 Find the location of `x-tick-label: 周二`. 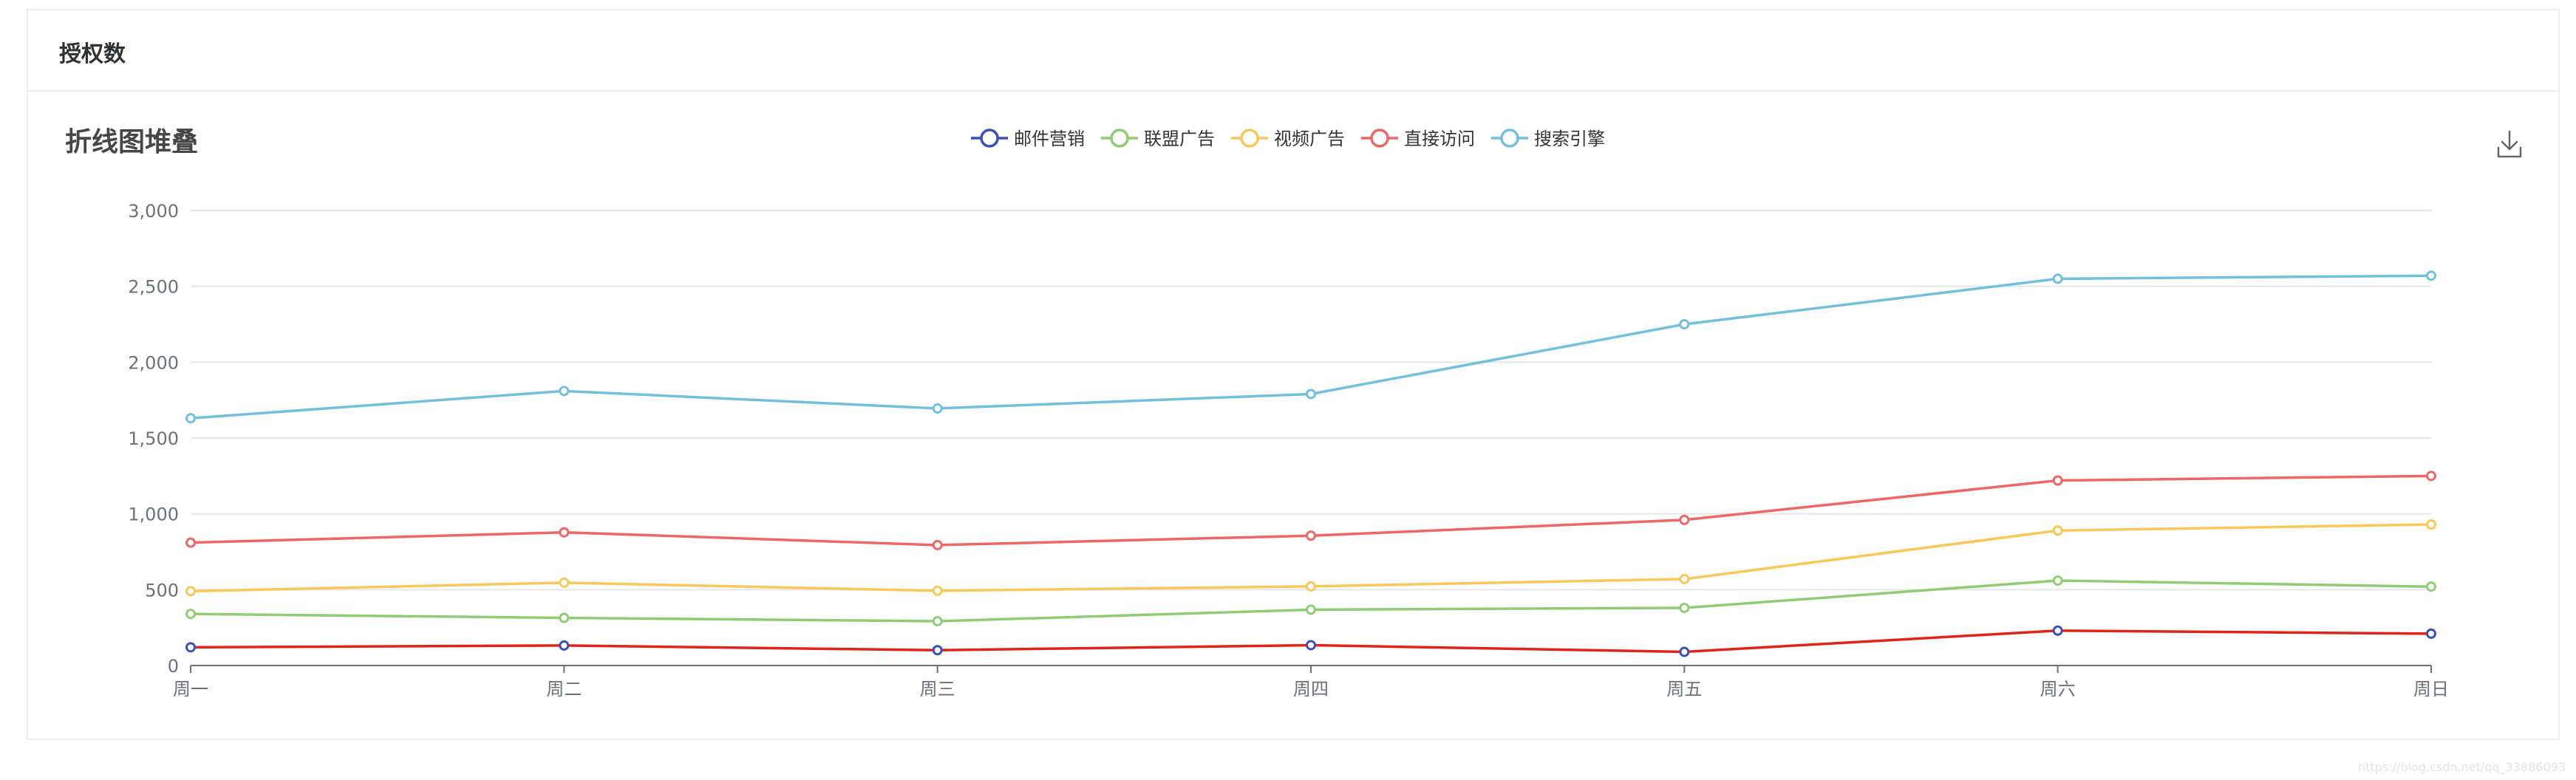

x-tick-label: 周二 is located at coordinates (564, 689).